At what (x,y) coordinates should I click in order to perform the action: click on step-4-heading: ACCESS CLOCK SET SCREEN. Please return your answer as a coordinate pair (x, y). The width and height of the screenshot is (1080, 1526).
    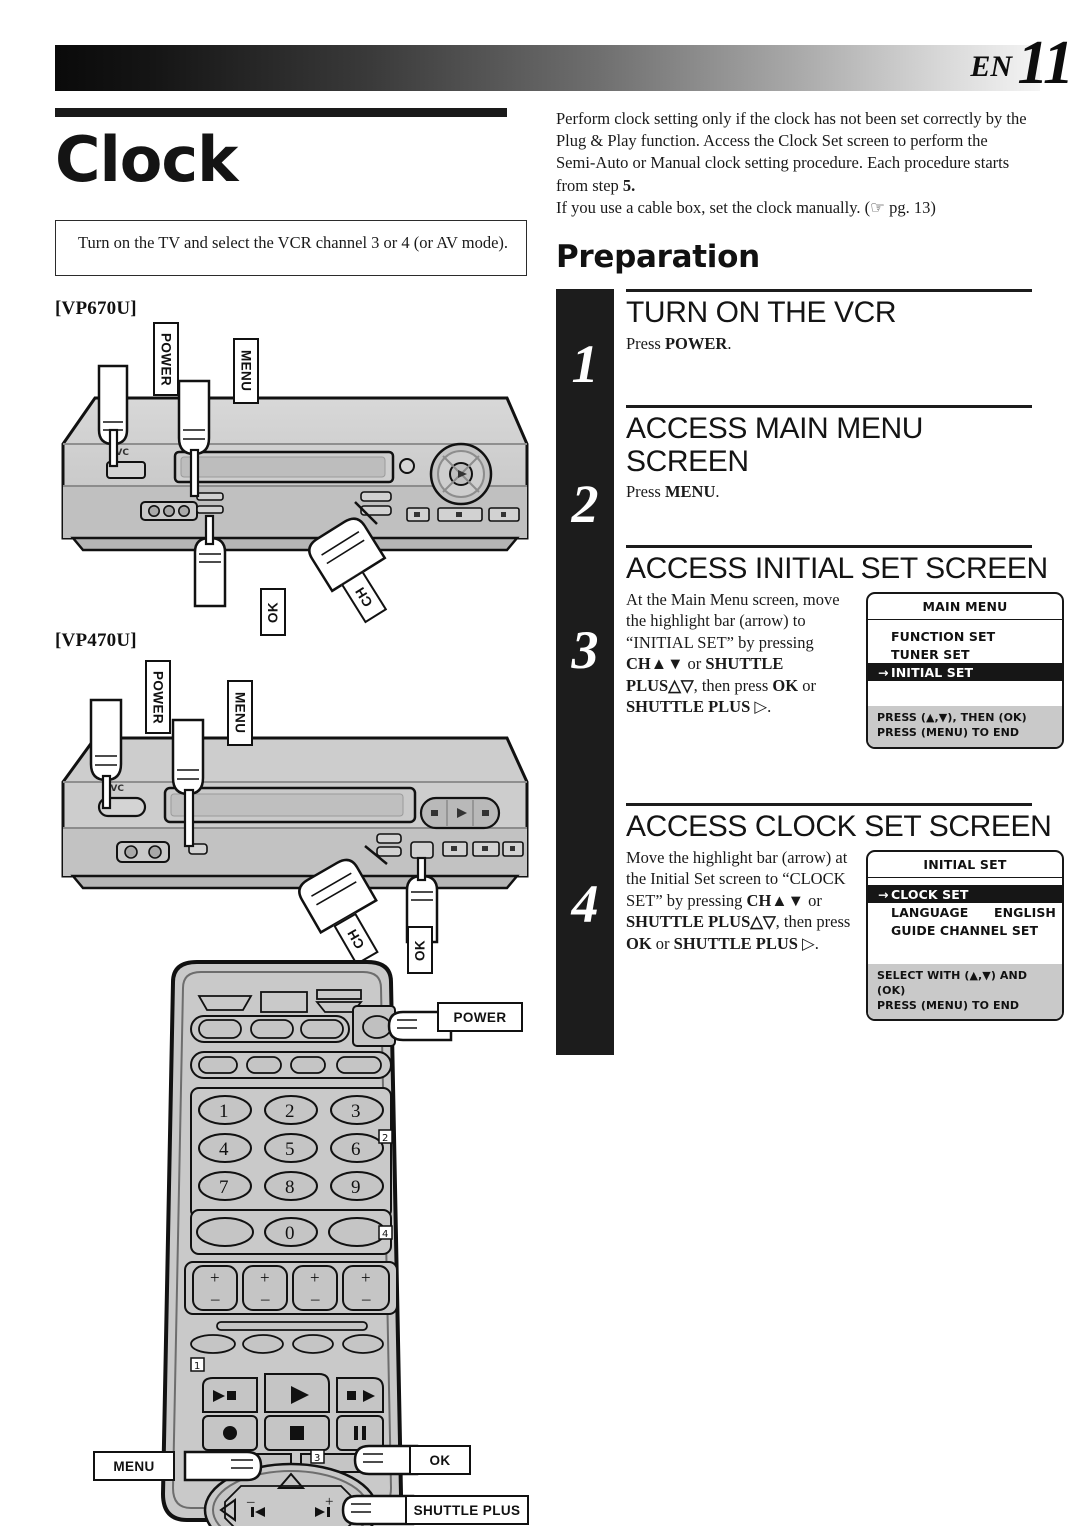
    Looking at the image, I should click on (839, 827).